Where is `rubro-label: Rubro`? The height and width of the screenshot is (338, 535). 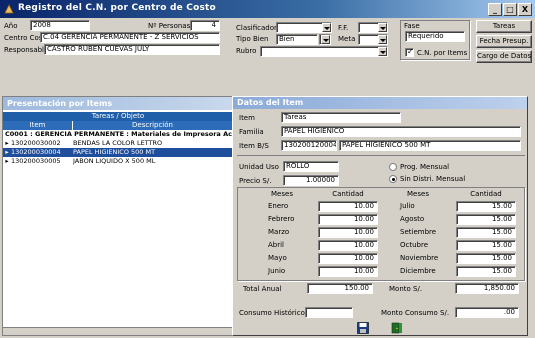 rubro-label: Rubro is located at coordinates (246, 51).